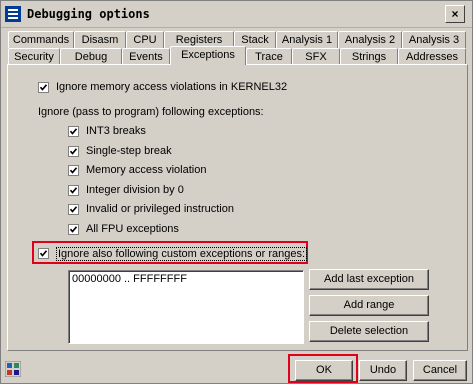 This screenshot has width=473, height=384. I want to click on tab-commands: Commands, so click(41, 39).